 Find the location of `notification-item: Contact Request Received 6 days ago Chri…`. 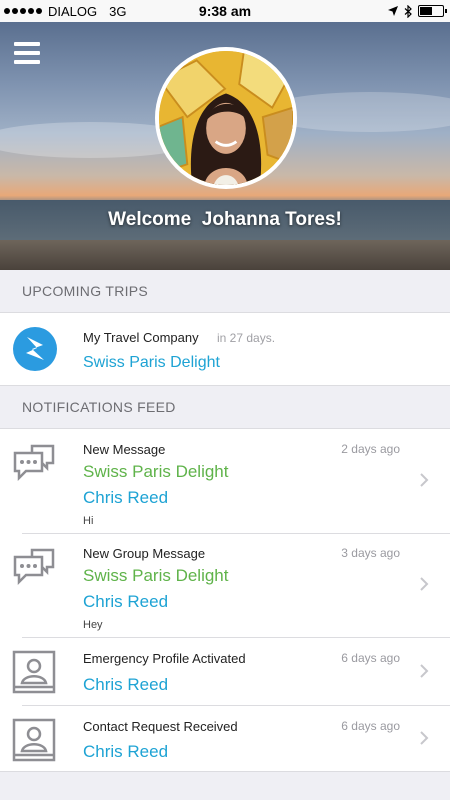

notification-item: Contact Request Received 6 days ago Chri… is located at coordinates (225, 738).